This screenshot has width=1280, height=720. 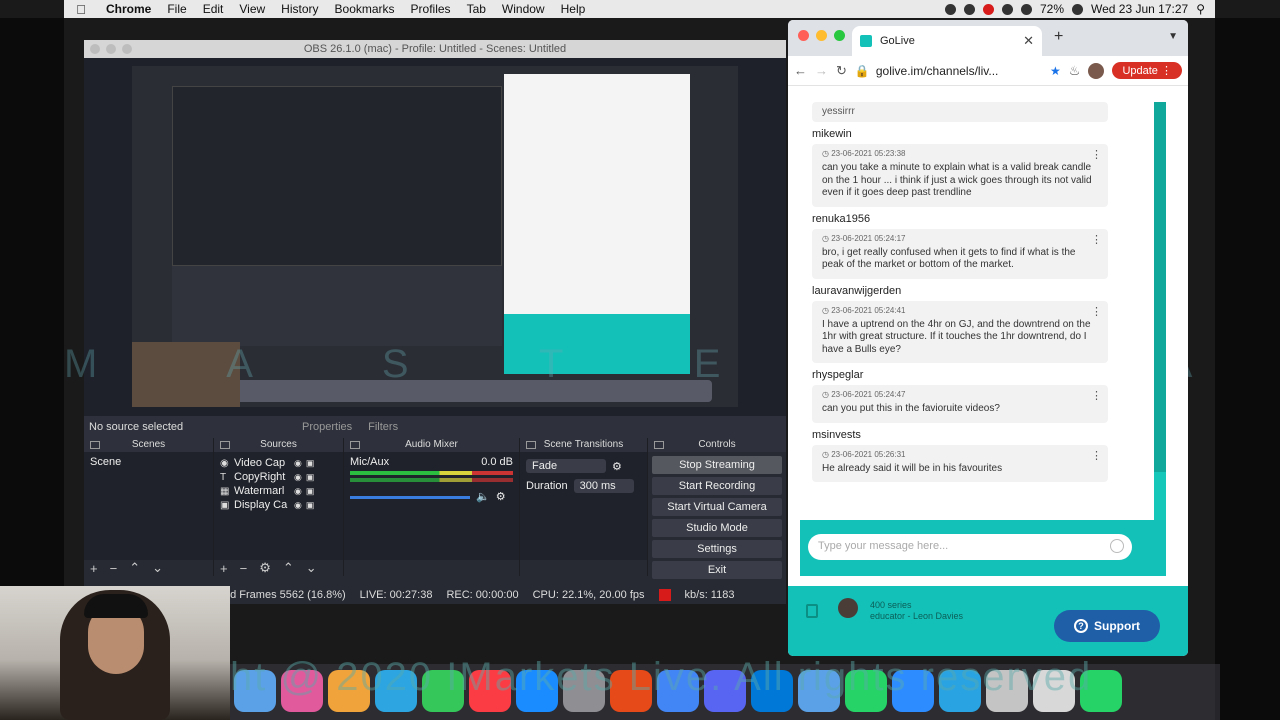 I want to click on tab-golive: GoLive ✕, so click(x=947, y=41).